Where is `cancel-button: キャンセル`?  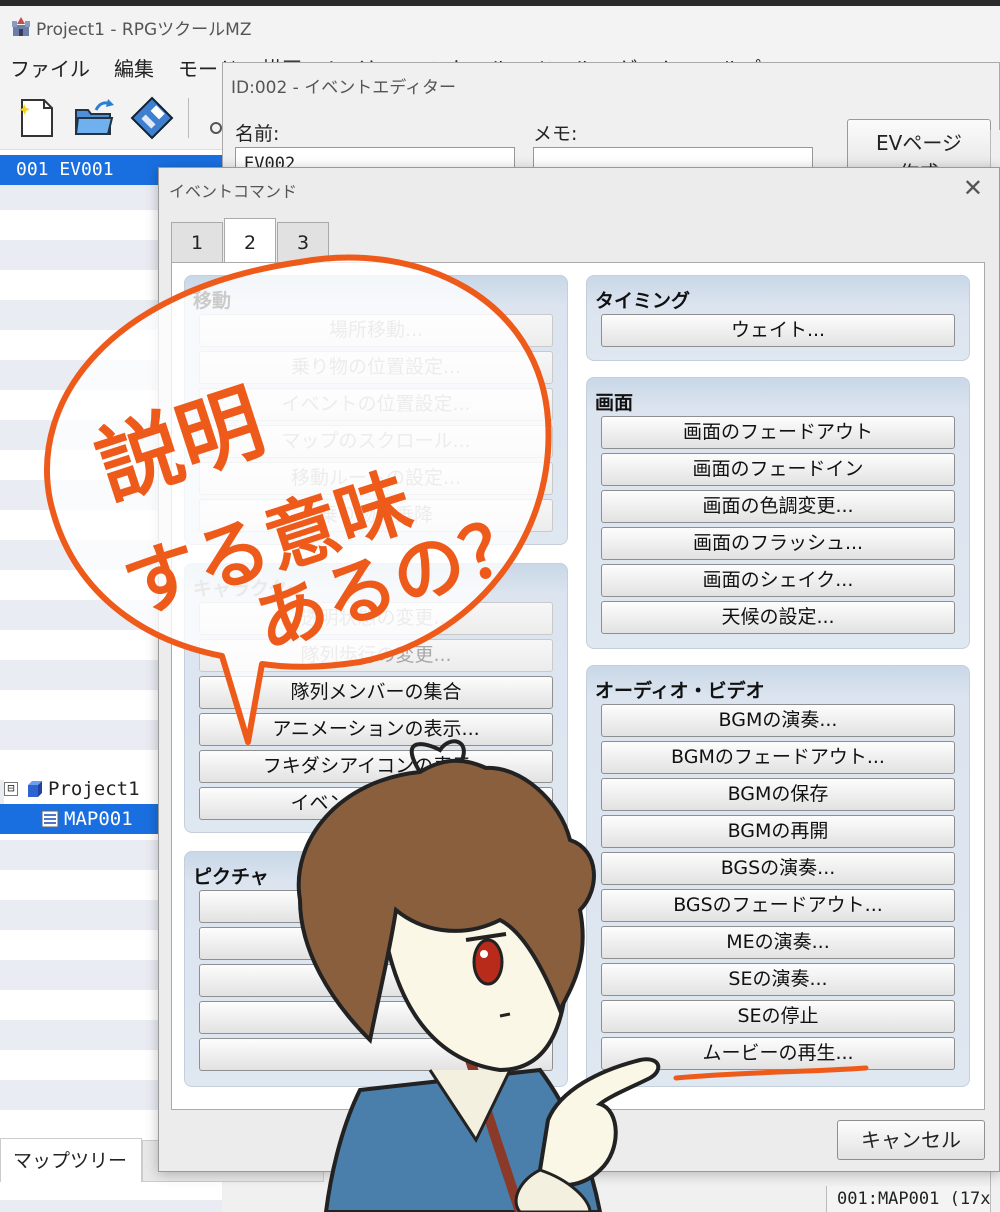 cancel-button: キャンセル is located at coordinates (911, 1140).